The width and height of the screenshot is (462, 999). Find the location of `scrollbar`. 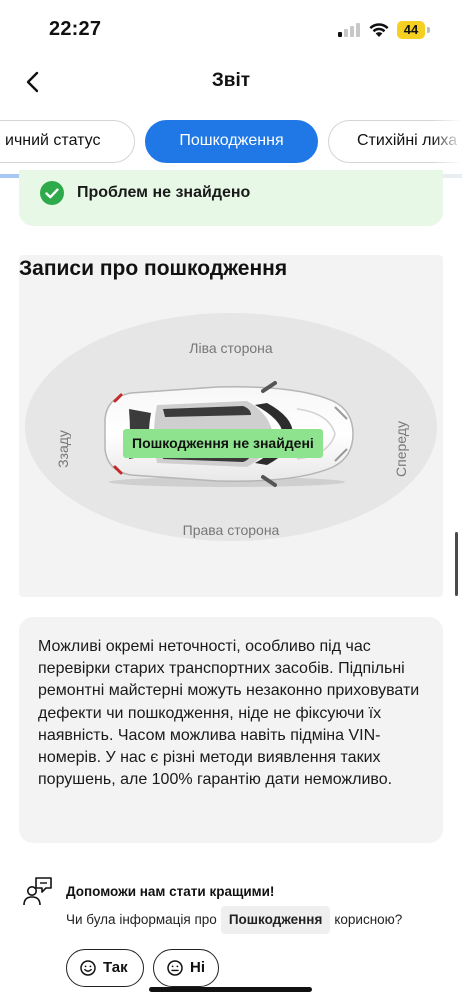

scrollbar is located at coordinates (456, 564).